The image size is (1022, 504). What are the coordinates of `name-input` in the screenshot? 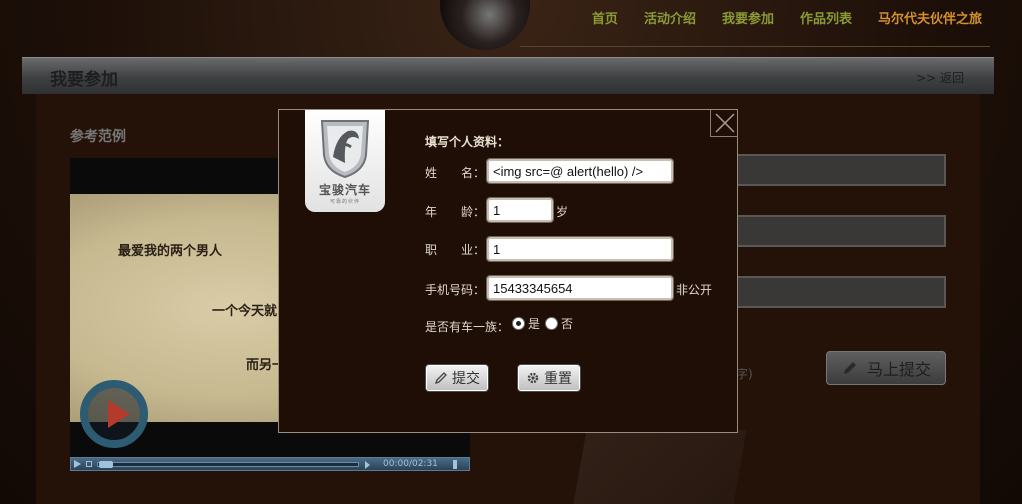 It's located at (580, 171).